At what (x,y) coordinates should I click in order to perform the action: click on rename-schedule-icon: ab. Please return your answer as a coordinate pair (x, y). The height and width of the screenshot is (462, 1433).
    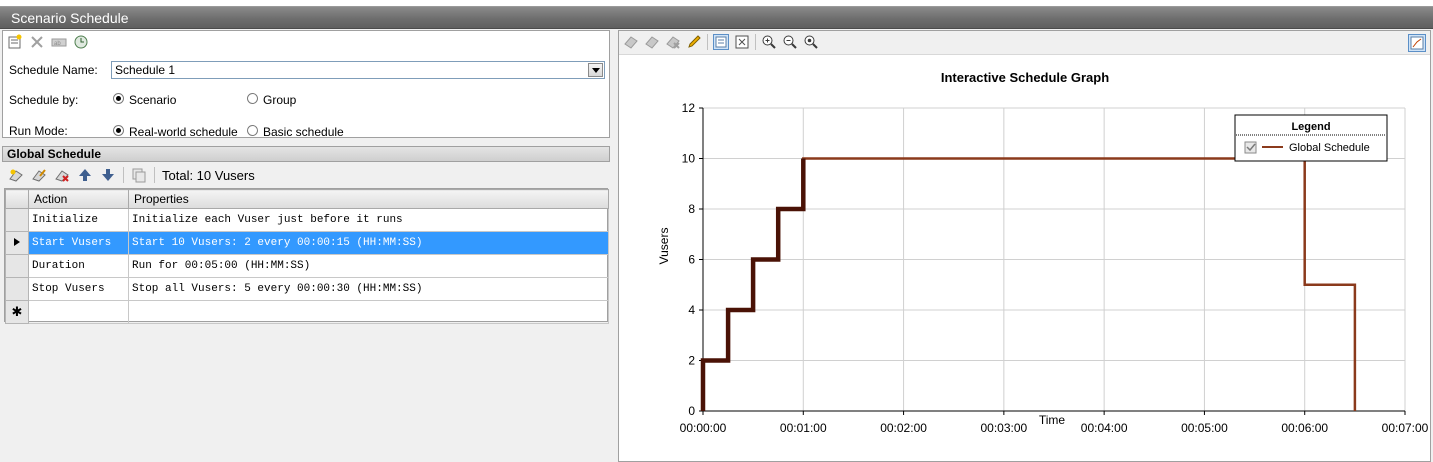
    Looking at the image, I should click on (59, 42).